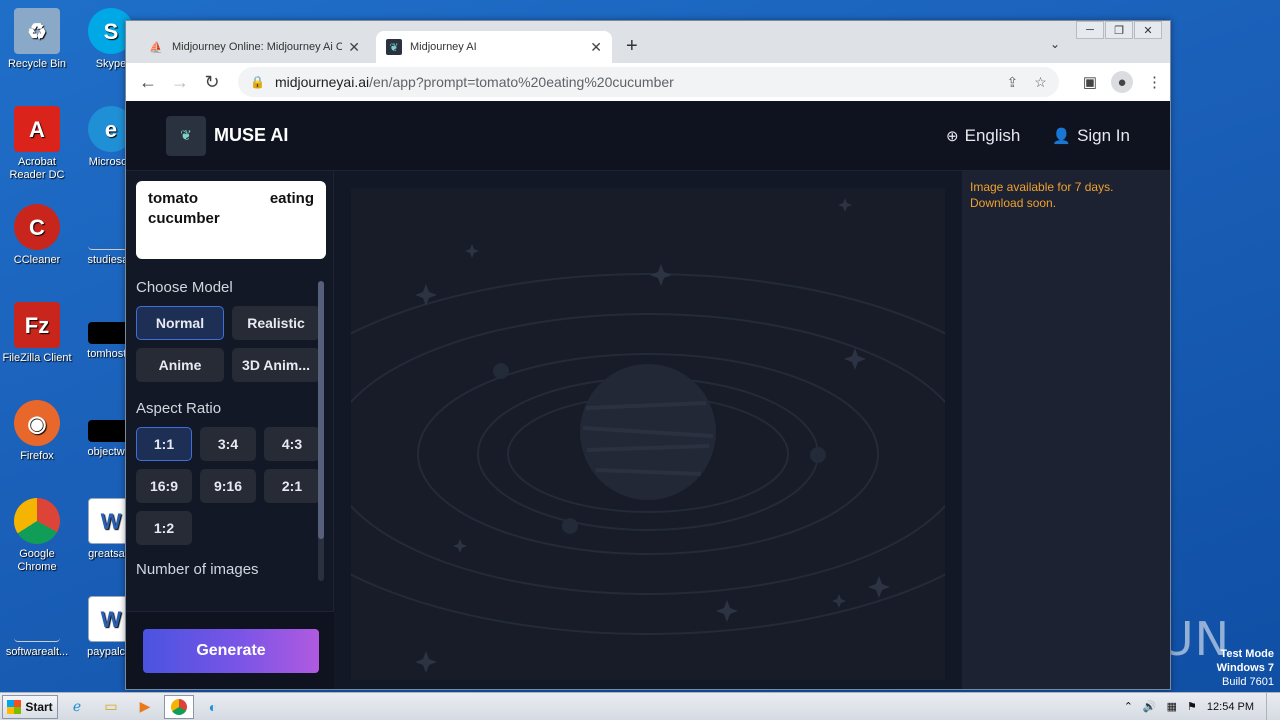 The height and width of the screenshot is (720, 1280). Describe the element at coordinates (37, 144) in the screenshot. I see `desktop-icon-acrobat: A Acrobat Reader DC` at that location.